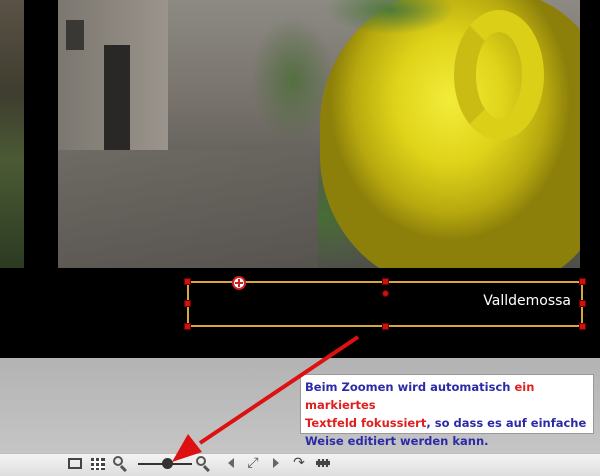 The height and width of the screenshot is (476, 600). Describe the element at coordinates (117, 100) in the screenshot. I see `photo-door` at that location.